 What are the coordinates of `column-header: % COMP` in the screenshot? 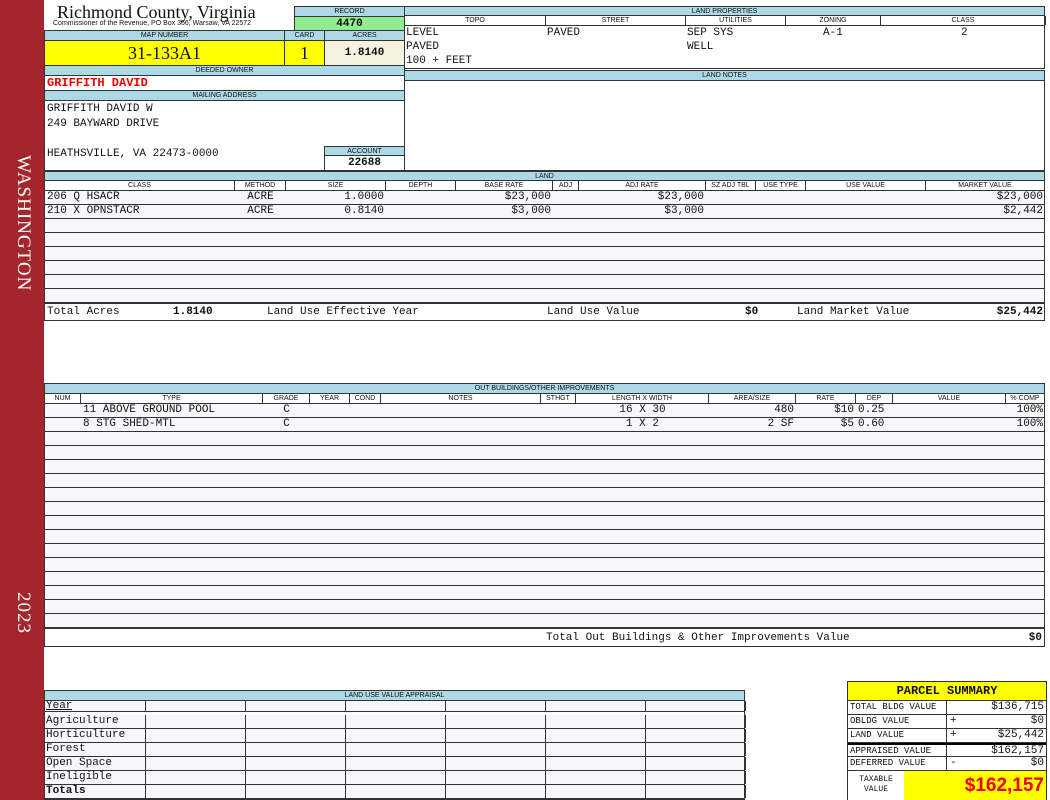 It's located at (1025, 398).